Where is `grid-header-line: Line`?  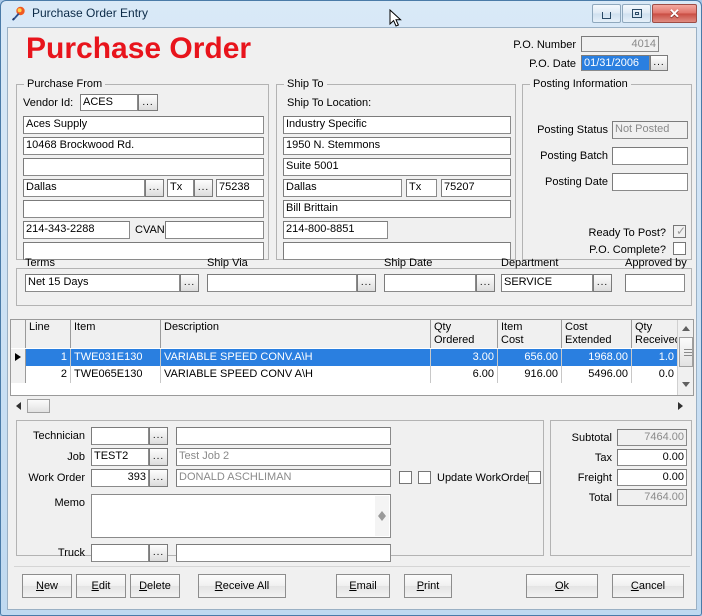 grid-header-line: Line is located at coordinates (48, 334).